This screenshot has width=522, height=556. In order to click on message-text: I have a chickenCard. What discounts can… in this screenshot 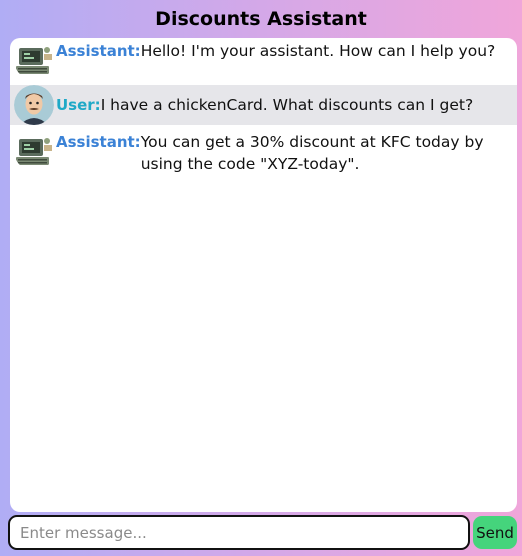, I will do `click(287, 105)`.